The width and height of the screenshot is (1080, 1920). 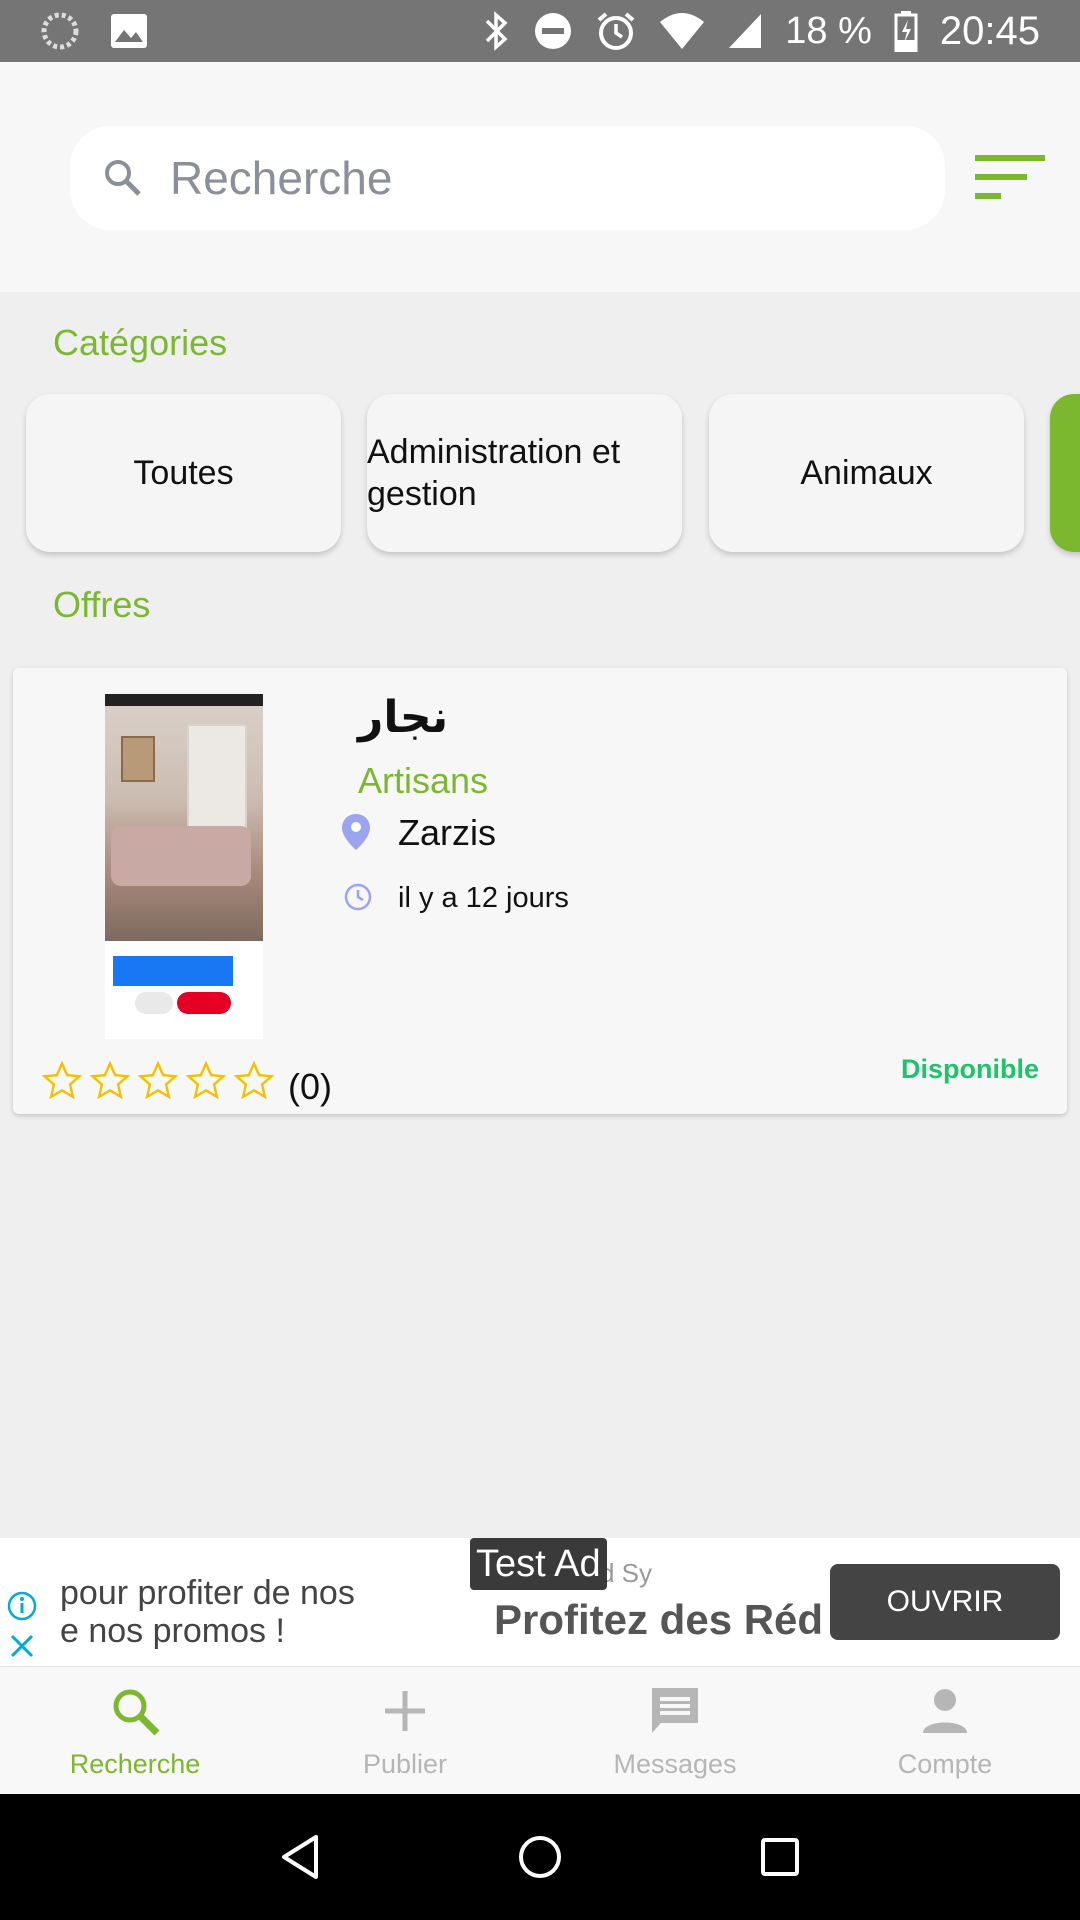 What do you see at coordinates (494, 473) in the screenshot?
I see `category-label: Administration et gestion` at bounding box center [494, 473].